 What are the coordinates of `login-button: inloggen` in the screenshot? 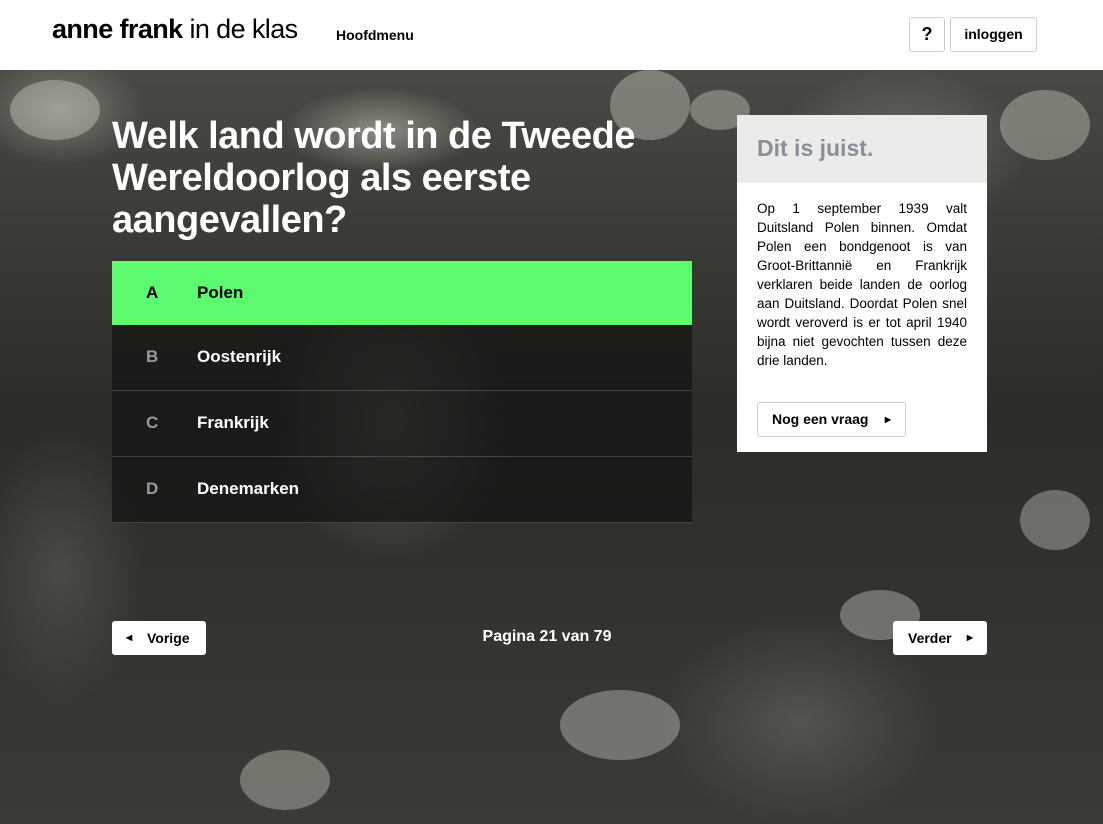 It's located at (993, 34).